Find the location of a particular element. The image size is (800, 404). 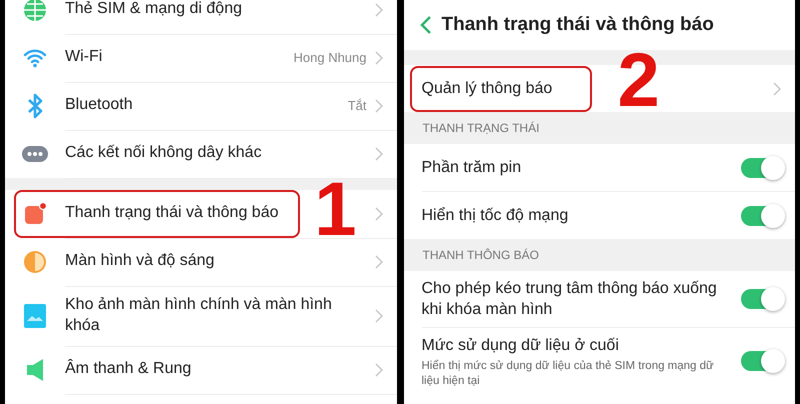

setting-label: Cho phép kéo trung tâm thông báo xuống khi khóa màn hình is located at coordinates (572, 300).